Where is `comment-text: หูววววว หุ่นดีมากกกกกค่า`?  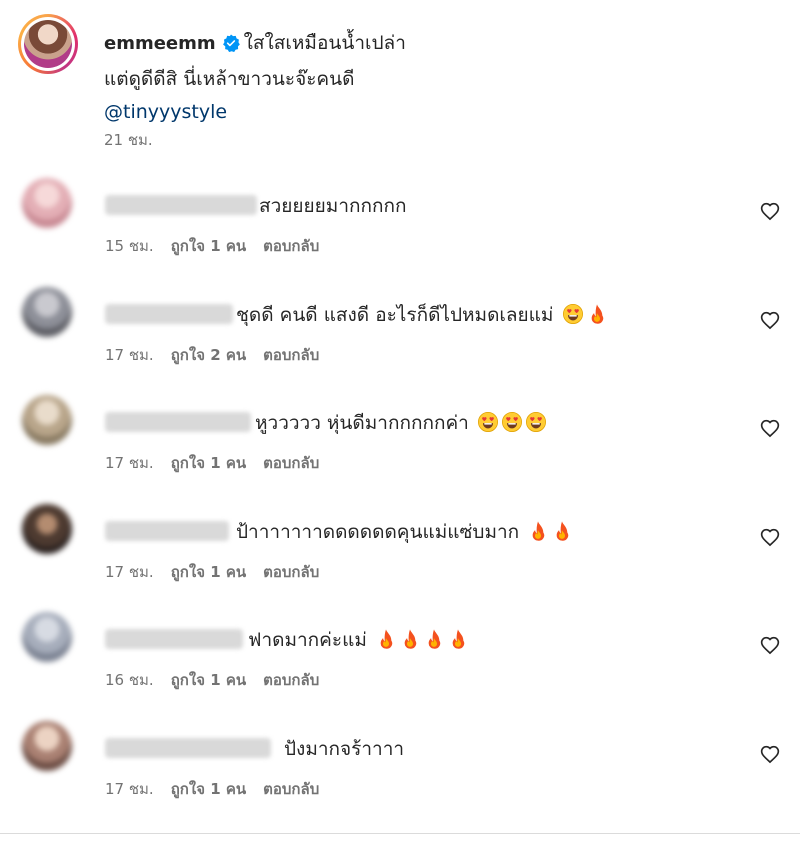
comment-text: หูววววว หุ่นดีมากกกกกค่า is located at coordinates (401, 423).